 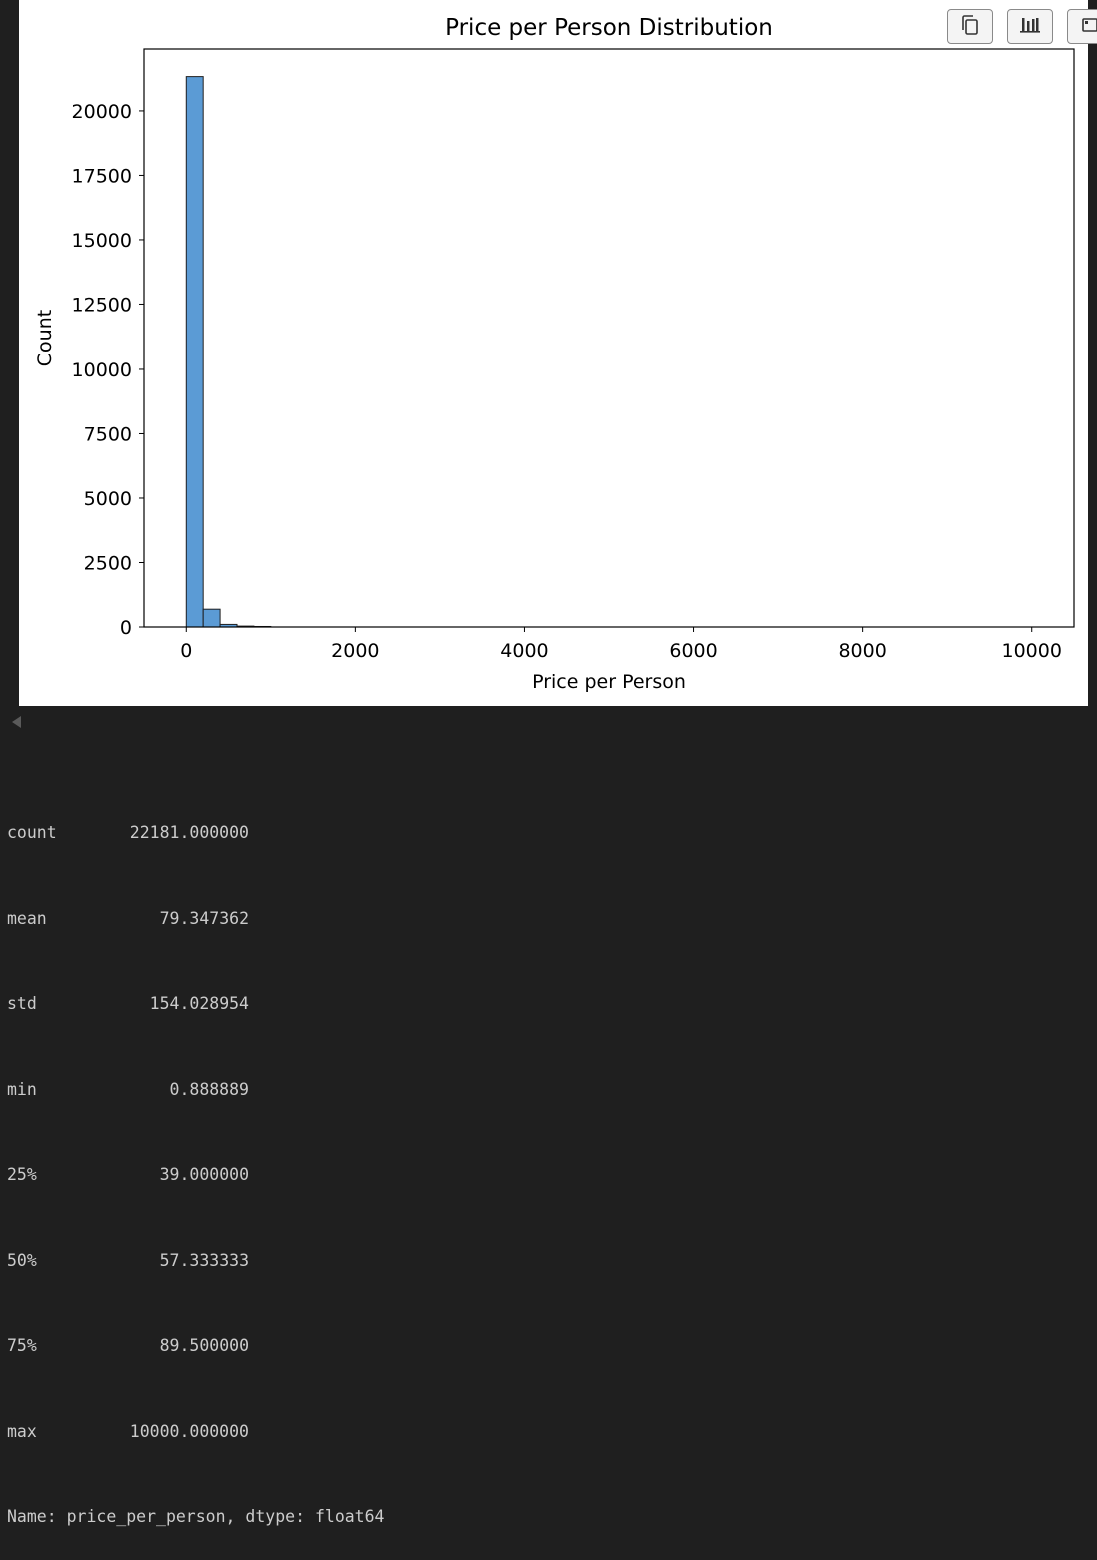 I want to click on bar-chart-icon, so click(x=1030, y=27).